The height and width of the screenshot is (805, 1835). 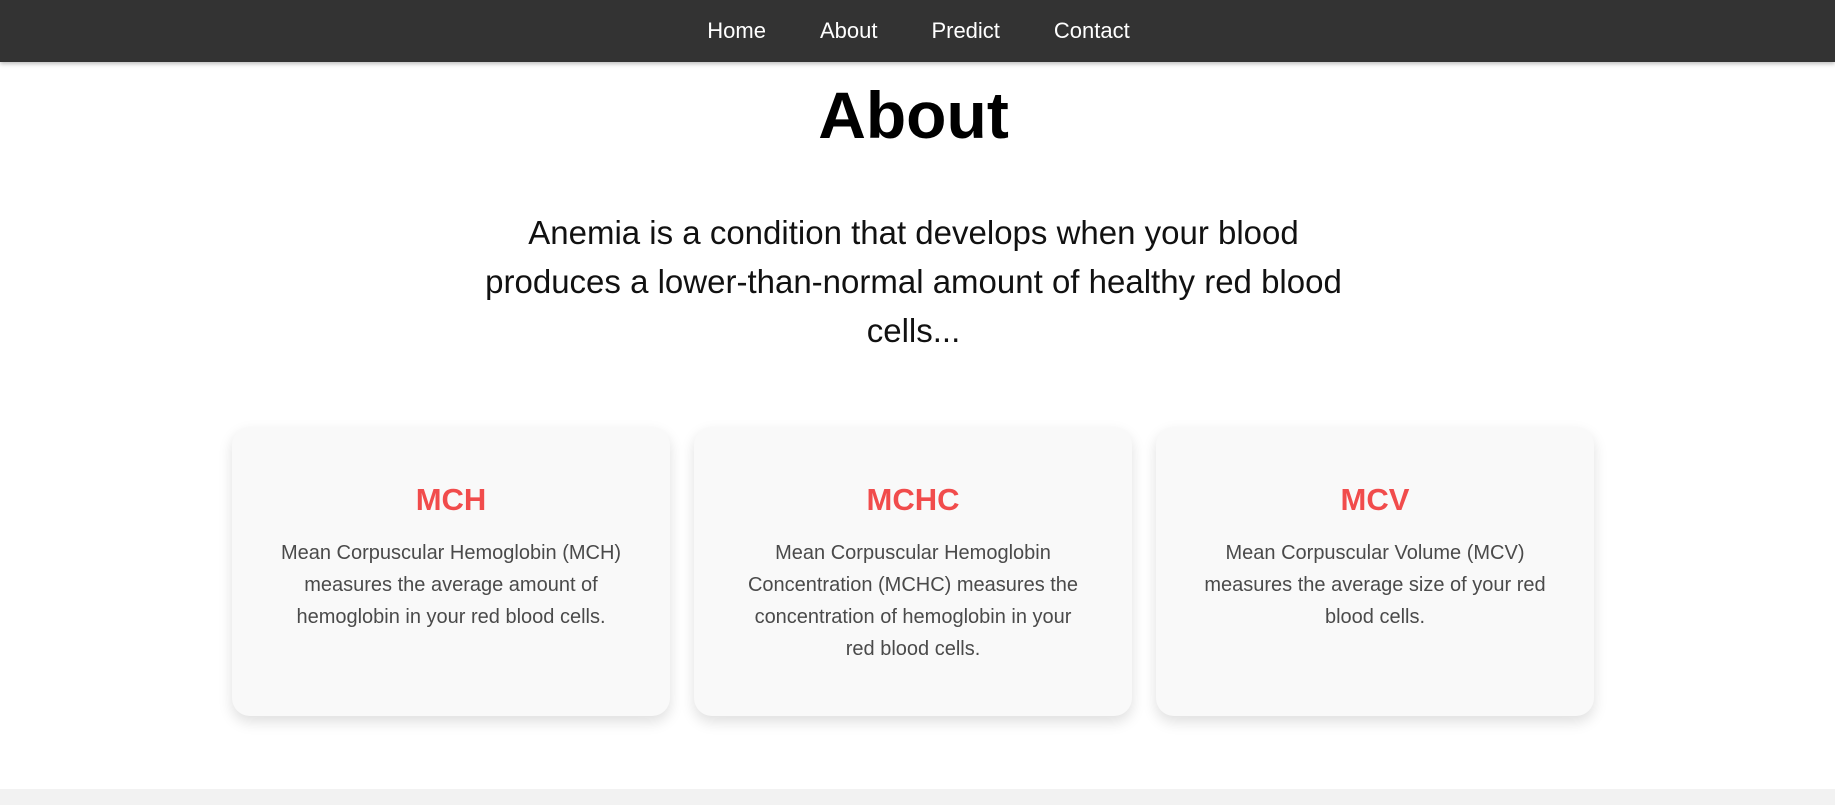 I want to click on nav-links: Home About Predict Contact, so click(x=918, y=31).